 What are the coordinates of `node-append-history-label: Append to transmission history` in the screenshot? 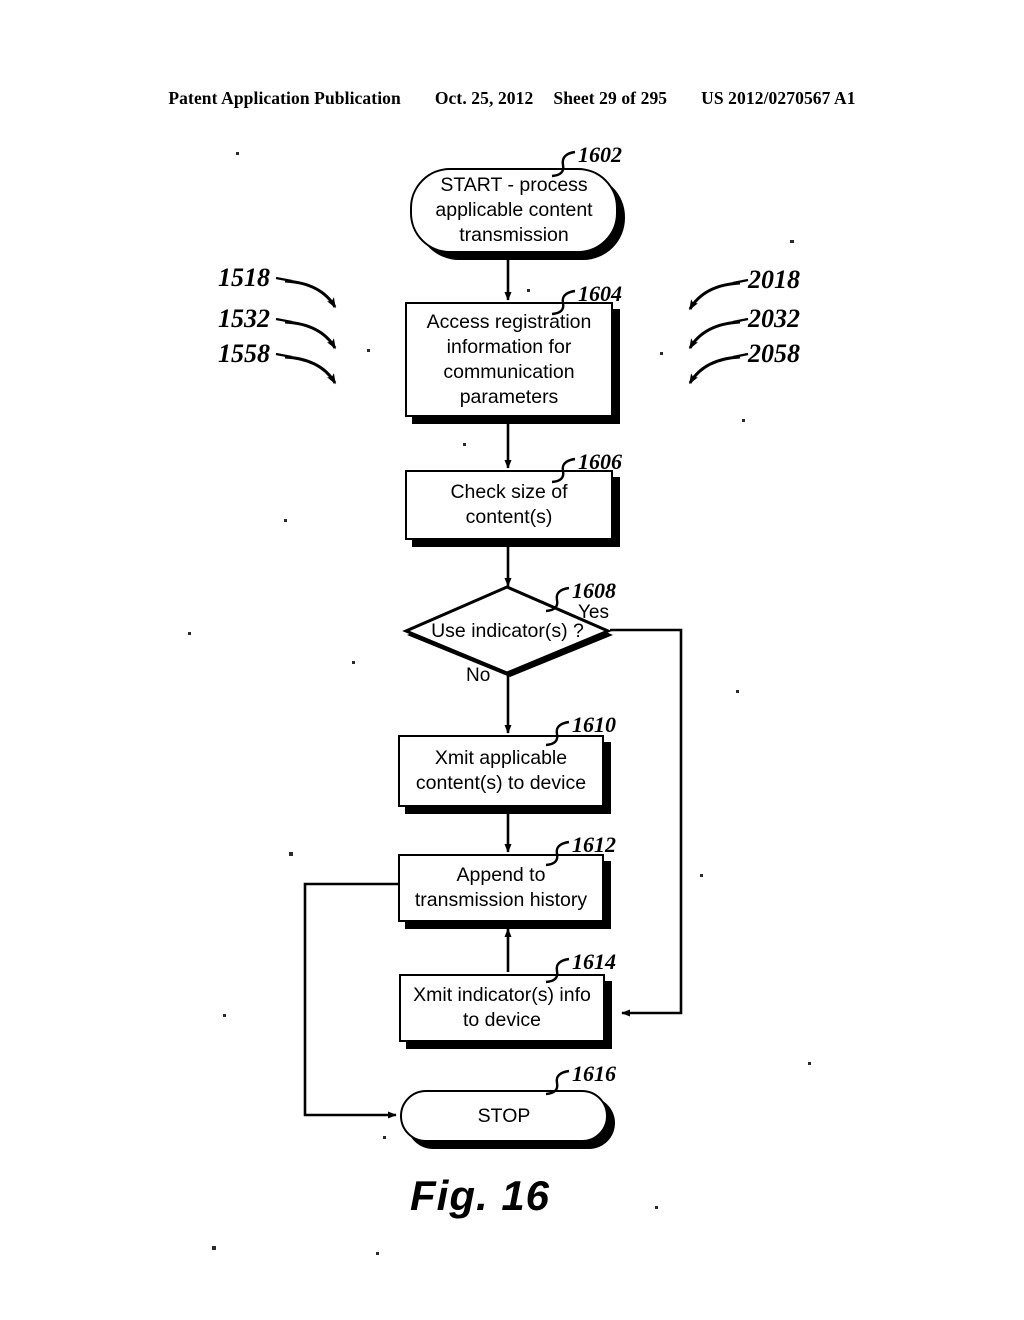 It's located at (501, 887).